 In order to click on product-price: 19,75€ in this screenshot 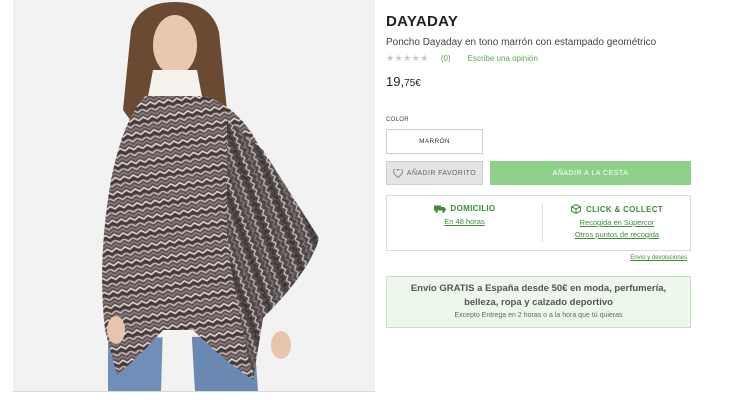, I will do `click(403, 81)`.